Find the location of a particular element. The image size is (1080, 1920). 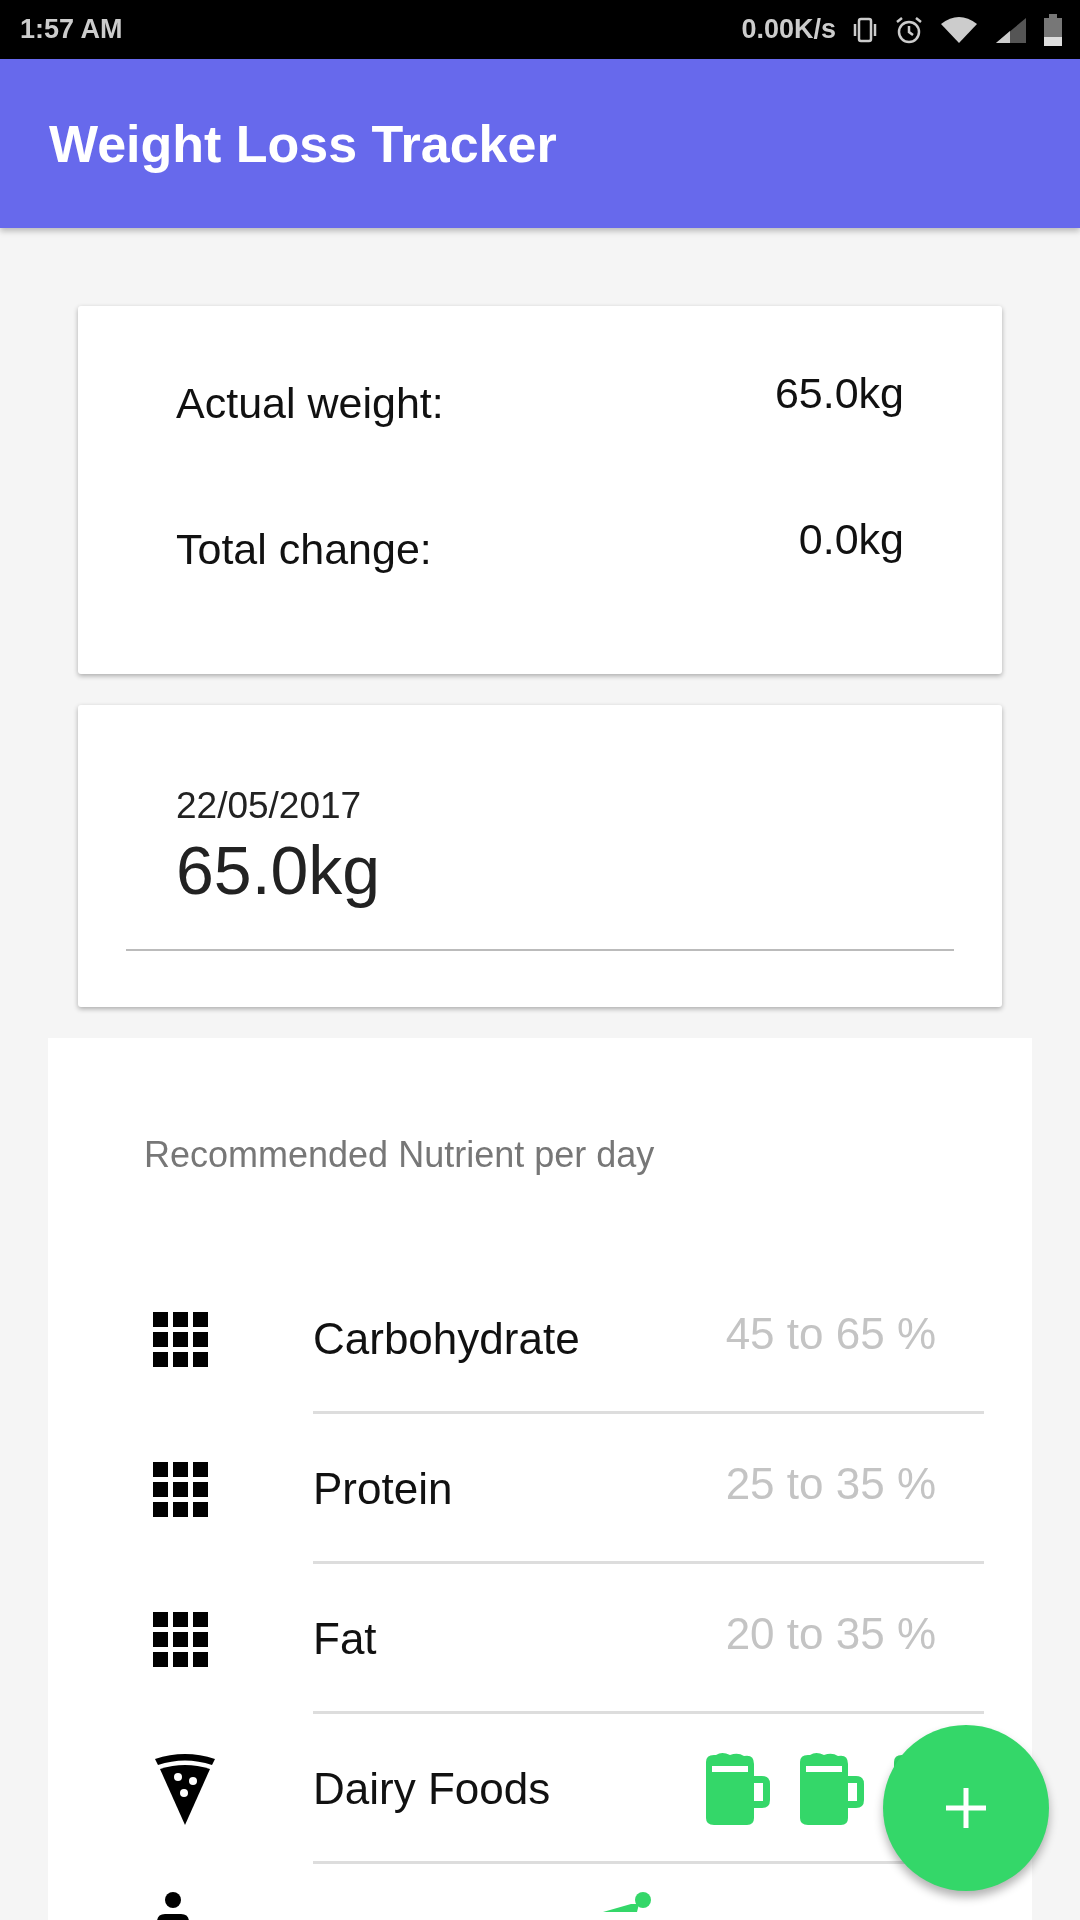

nutrient-range: 20 to 35 % is located at coordinates (830, 1634).